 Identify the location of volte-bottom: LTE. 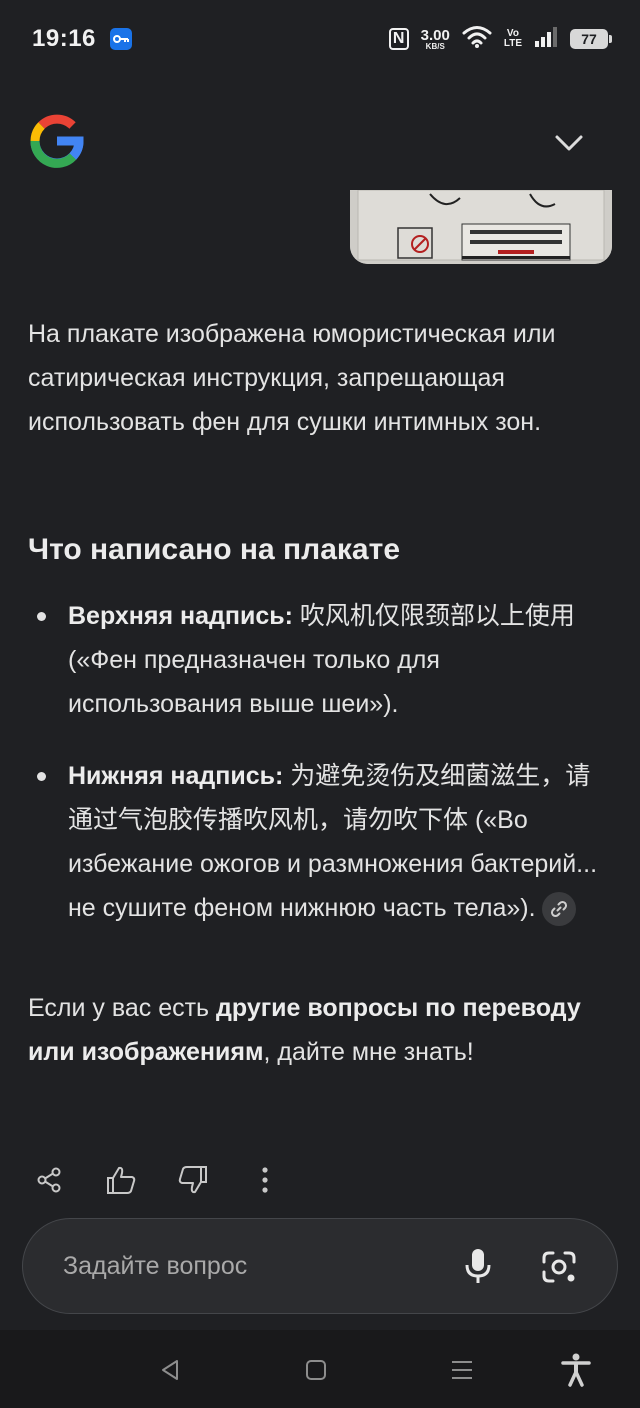
(512, 43).